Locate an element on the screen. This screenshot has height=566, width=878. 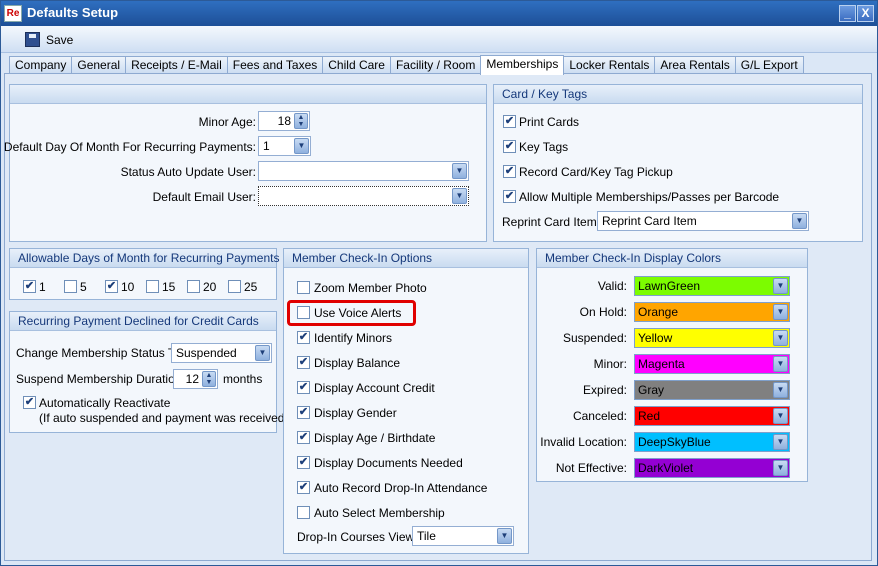
window-title: Defaults Setup is located at coordinates (73, 12).